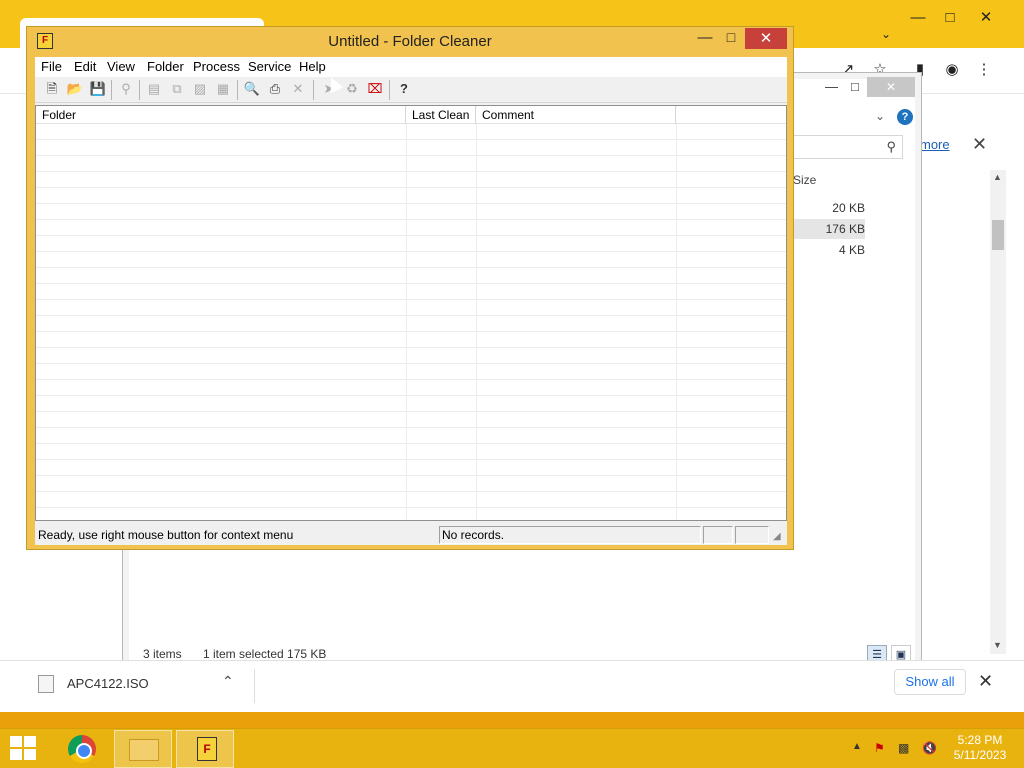 Image resolution: width=1024 pixels, height=768 pixels. Describe the element at coordinates (570, 535) in the screenshot. I see `status-records: No records.` at that location.